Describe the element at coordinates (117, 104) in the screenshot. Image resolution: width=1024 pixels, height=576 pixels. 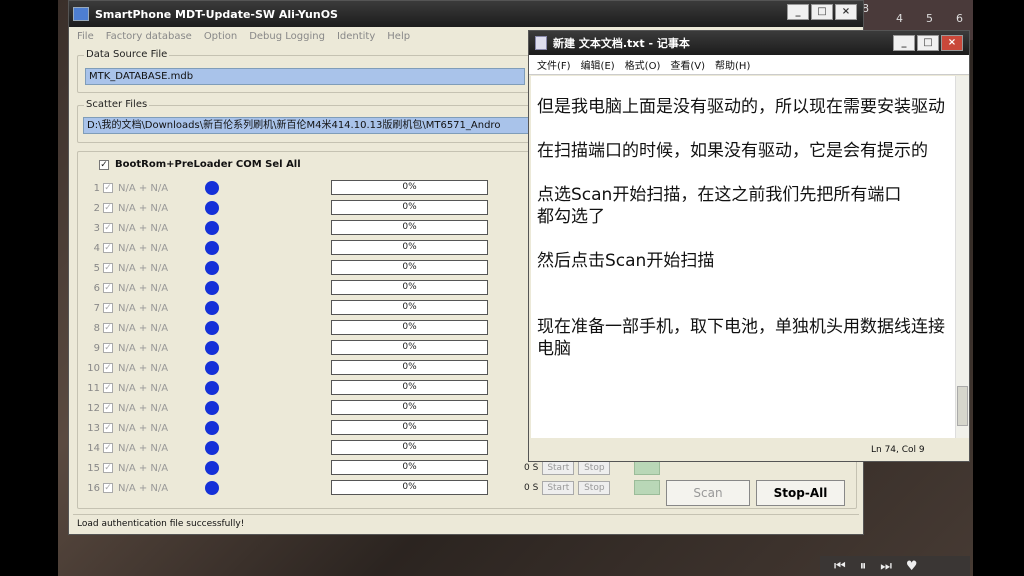
I see `scatter-files-label: Scatter Files` at that location.